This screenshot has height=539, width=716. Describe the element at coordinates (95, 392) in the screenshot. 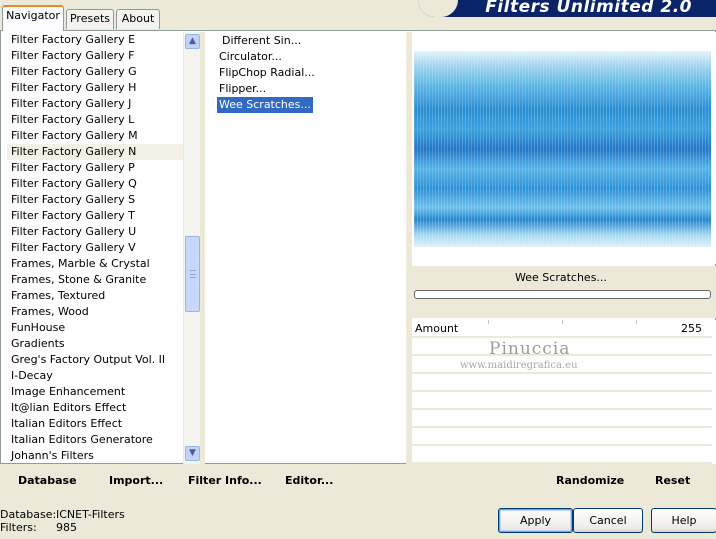

I see `category-item: Image Enhancement` at that location.